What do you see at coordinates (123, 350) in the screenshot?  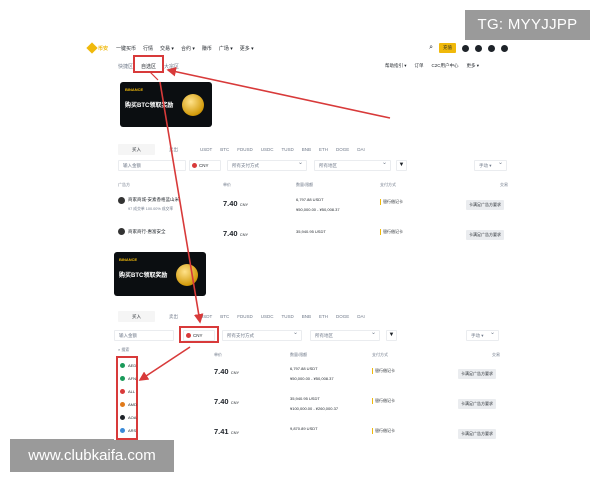 I see `currency-search-input: ⌕ 搜索` at bounding box center [123, 350].